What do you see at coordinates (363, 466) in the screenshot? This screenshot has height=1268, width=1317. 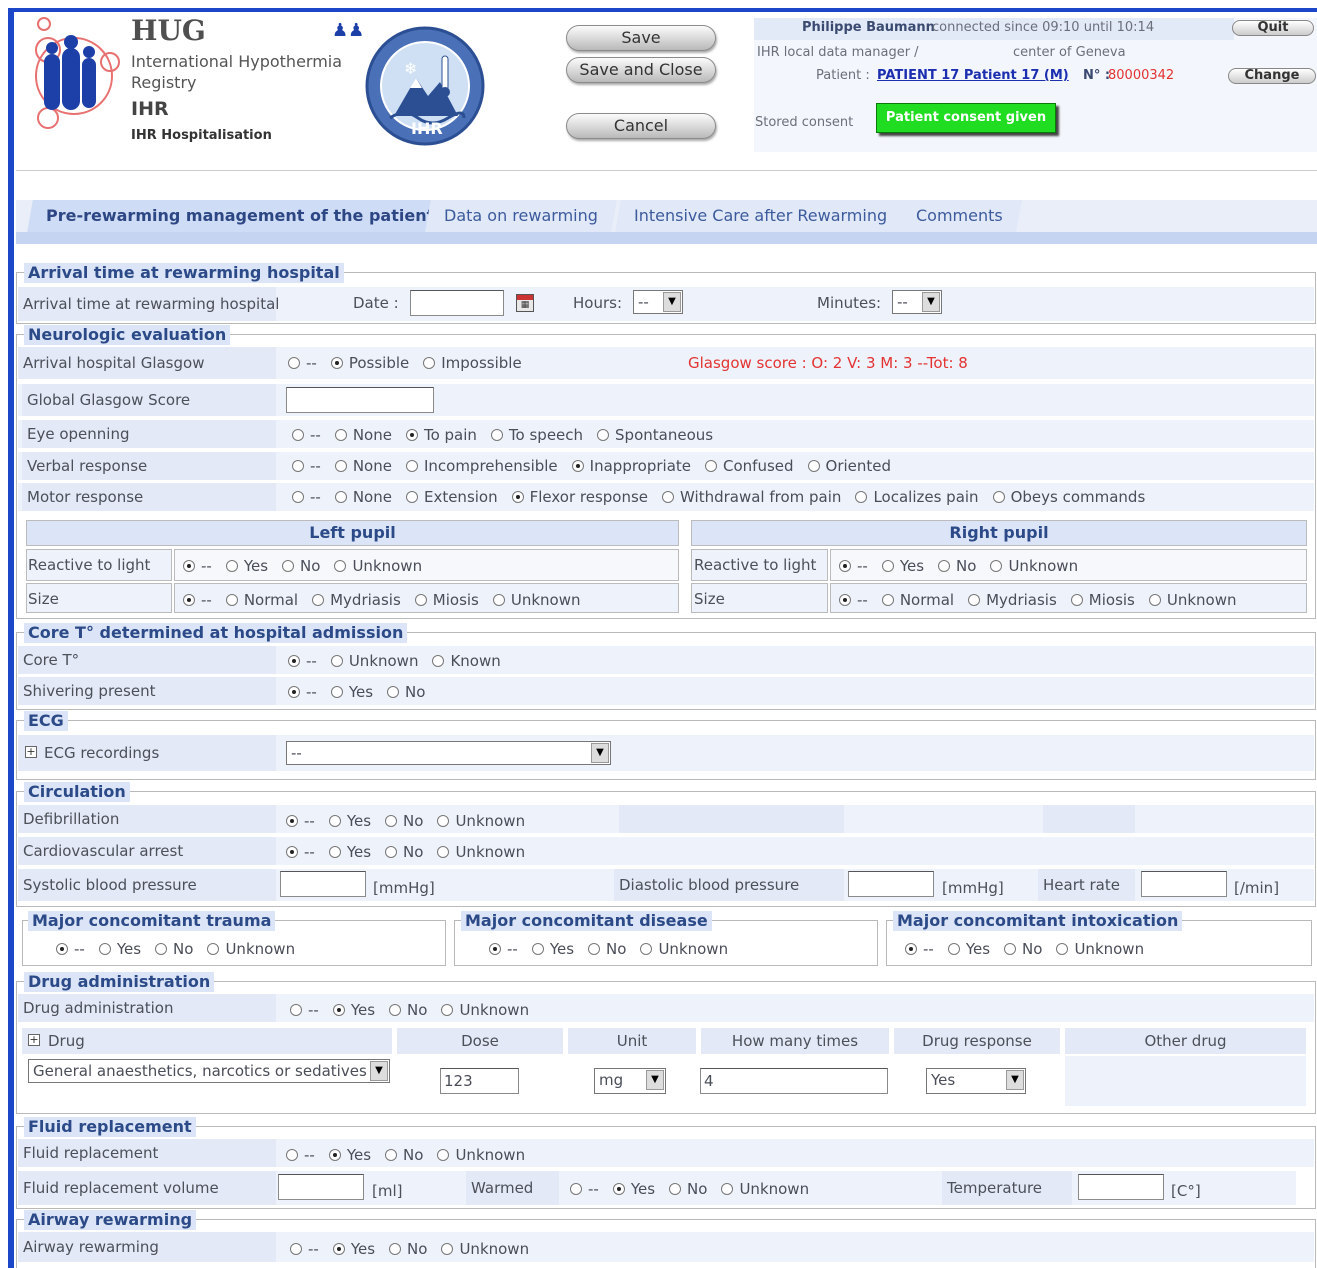 I see `radio-option: None` at bounding box center [363, 466].